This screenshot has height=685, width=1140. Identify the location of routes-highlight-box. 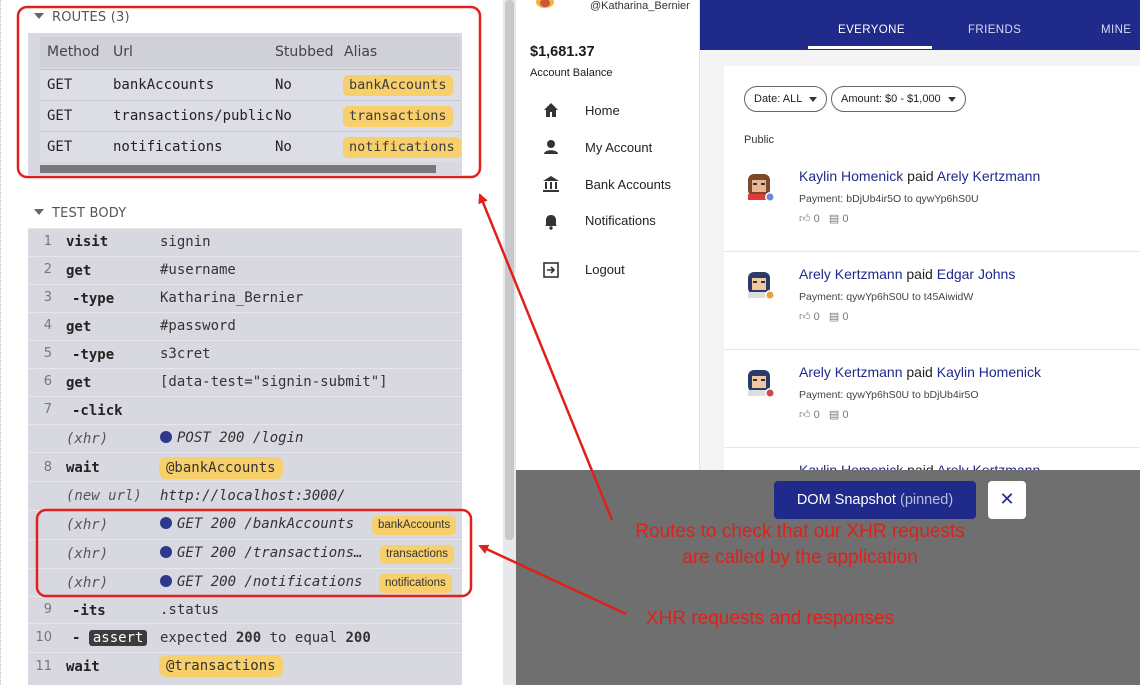
(249, 92).